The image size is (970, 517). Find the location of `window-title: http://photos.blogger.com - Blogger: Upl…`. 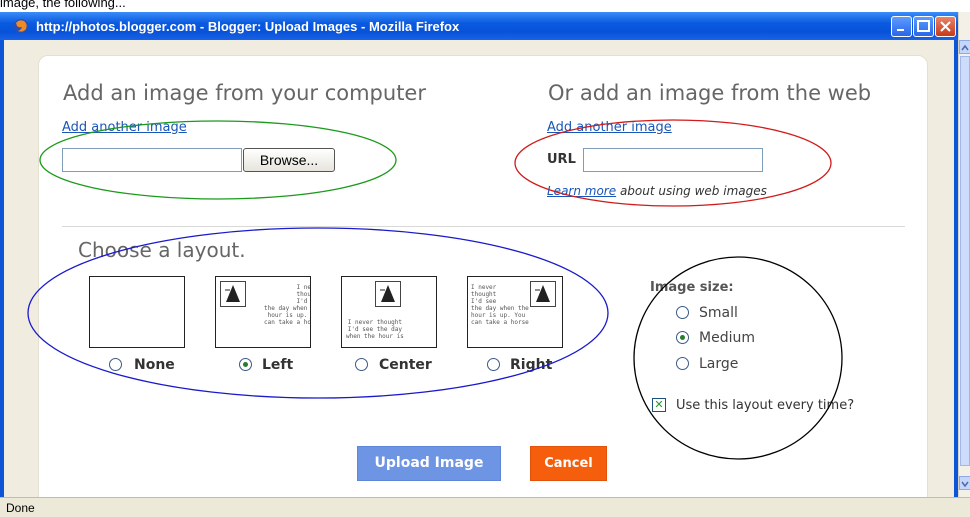

window-title: http://photos.blogger.com - Blogger: Upl… is located at coordinates (248, 26).